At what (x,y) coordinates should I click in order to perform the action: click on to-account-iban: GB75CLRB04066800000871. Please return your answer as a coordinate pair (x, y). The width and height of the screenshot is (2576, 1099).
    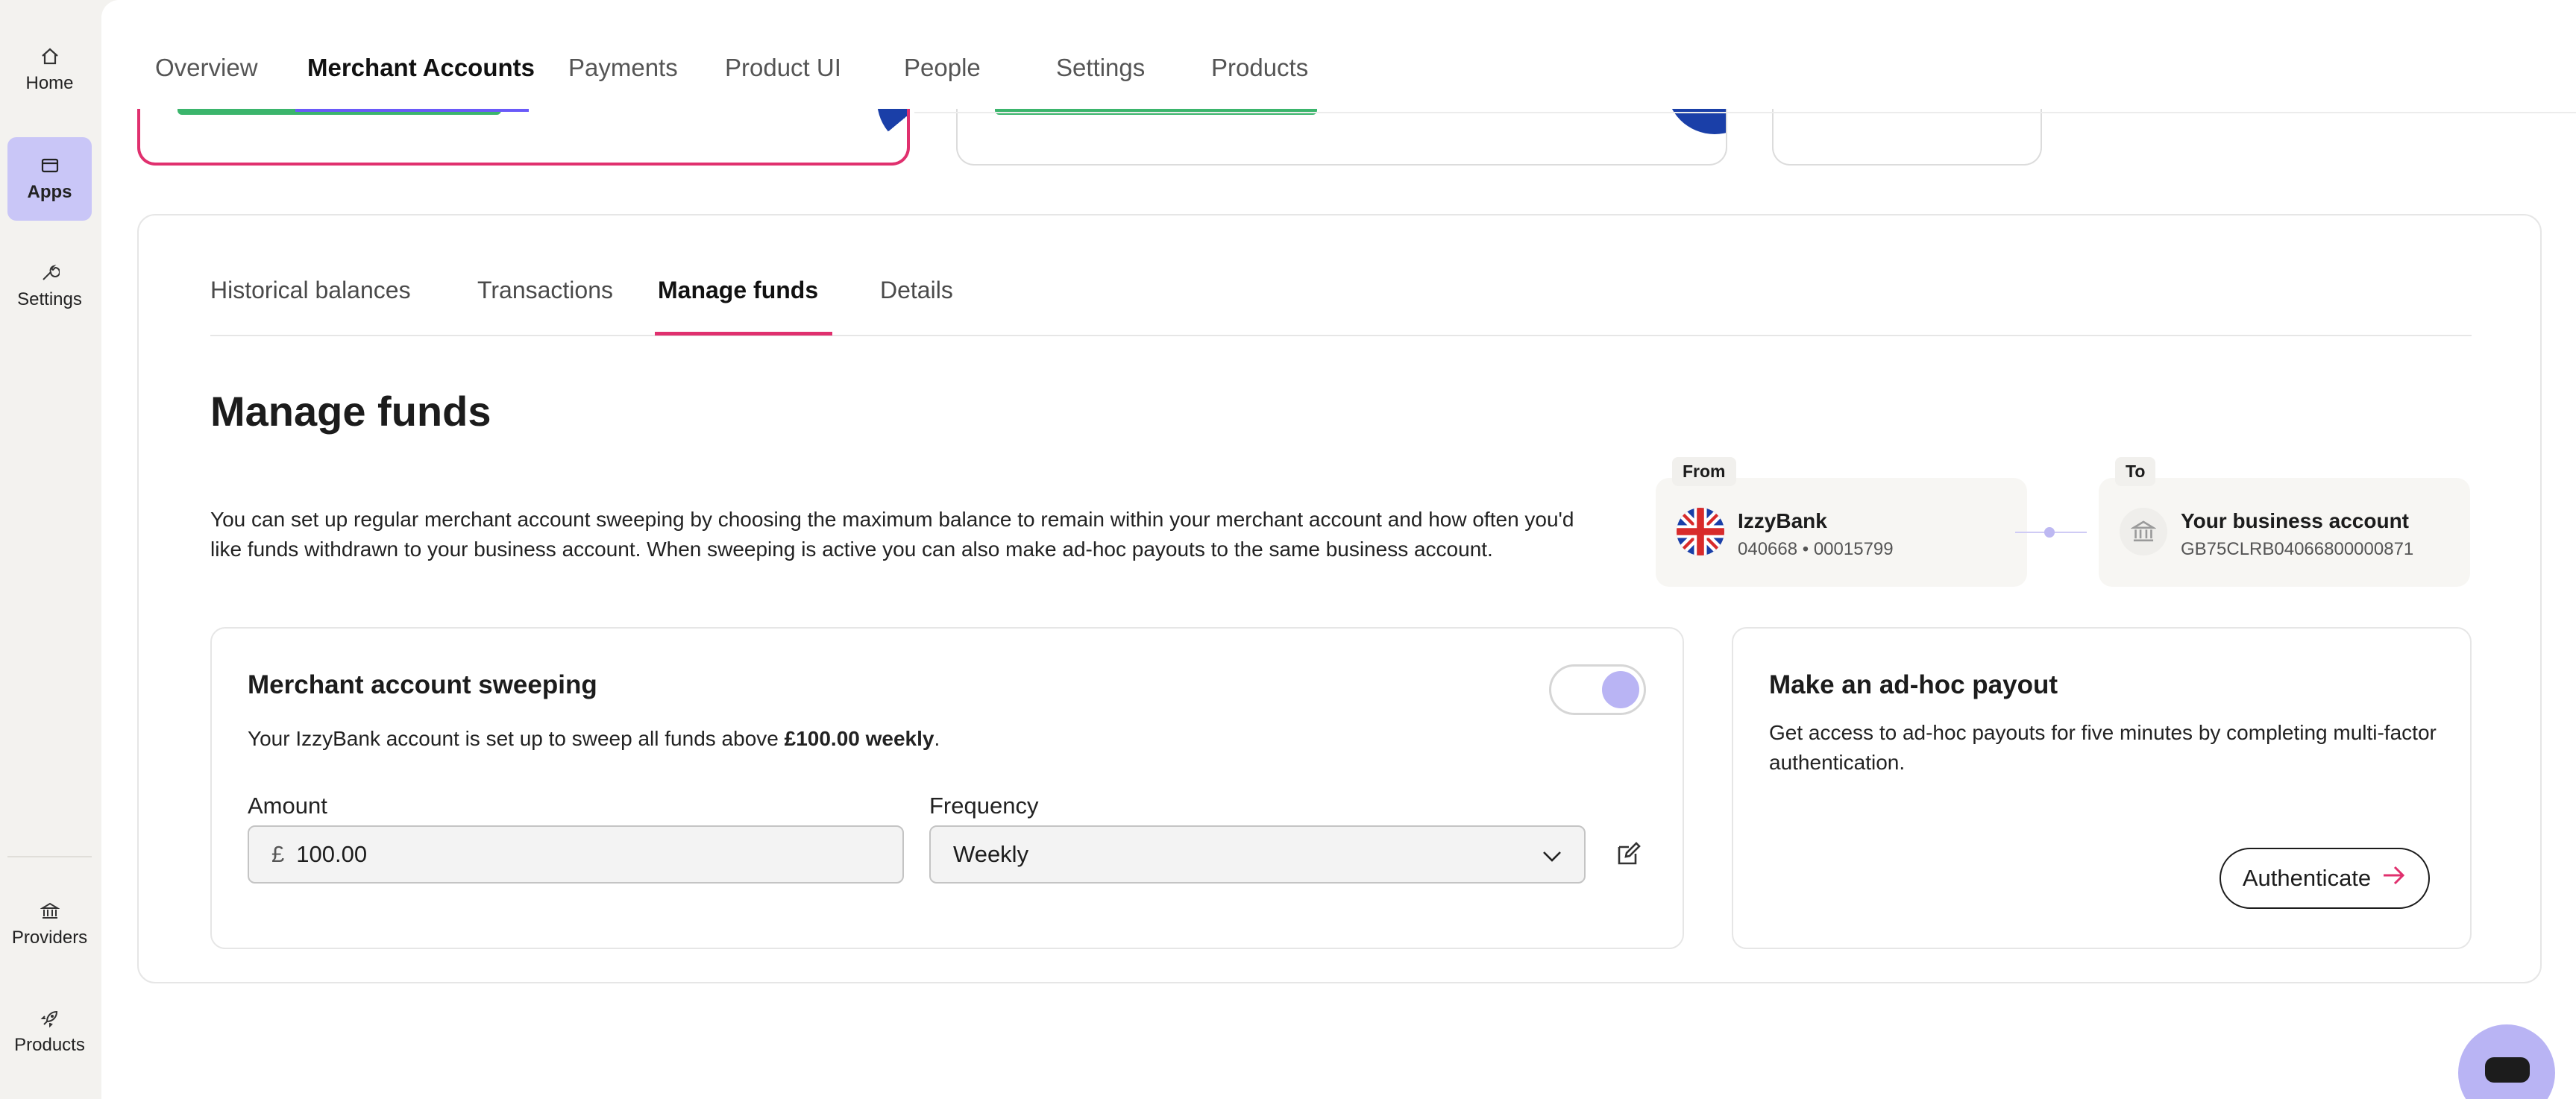
    Looking at the image, I should click on (2298, 549).